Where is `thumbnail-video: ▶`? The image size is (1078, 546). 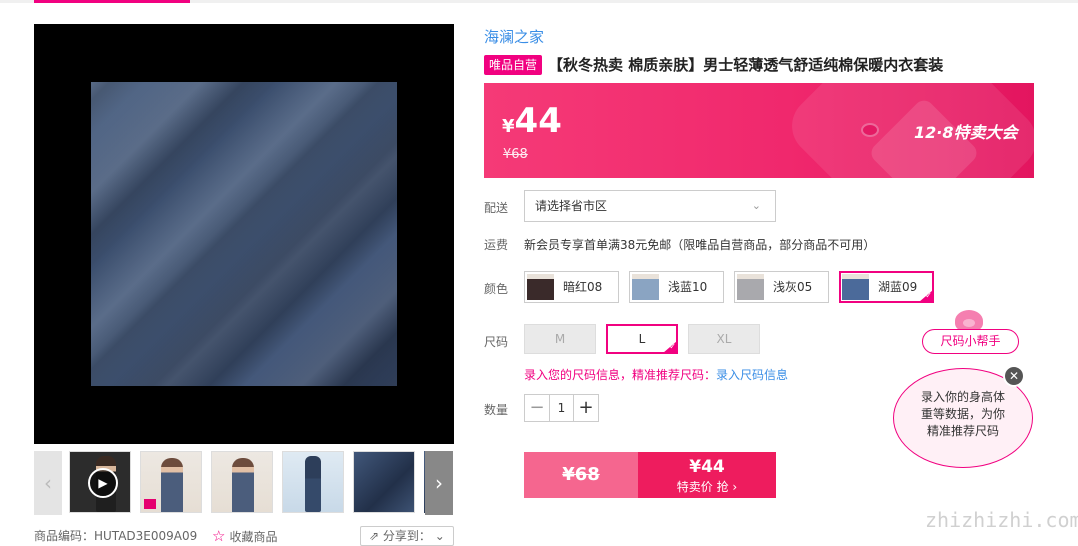 thumbnail-video: ▶ is located at coordinates (100, 482).